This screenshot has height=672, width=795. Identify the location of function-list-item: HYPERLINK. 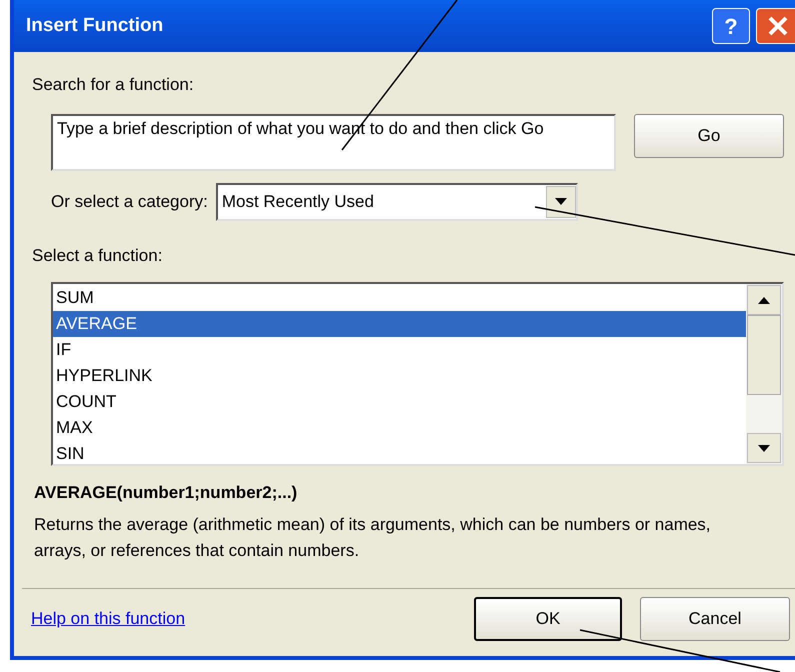
(399, 376).